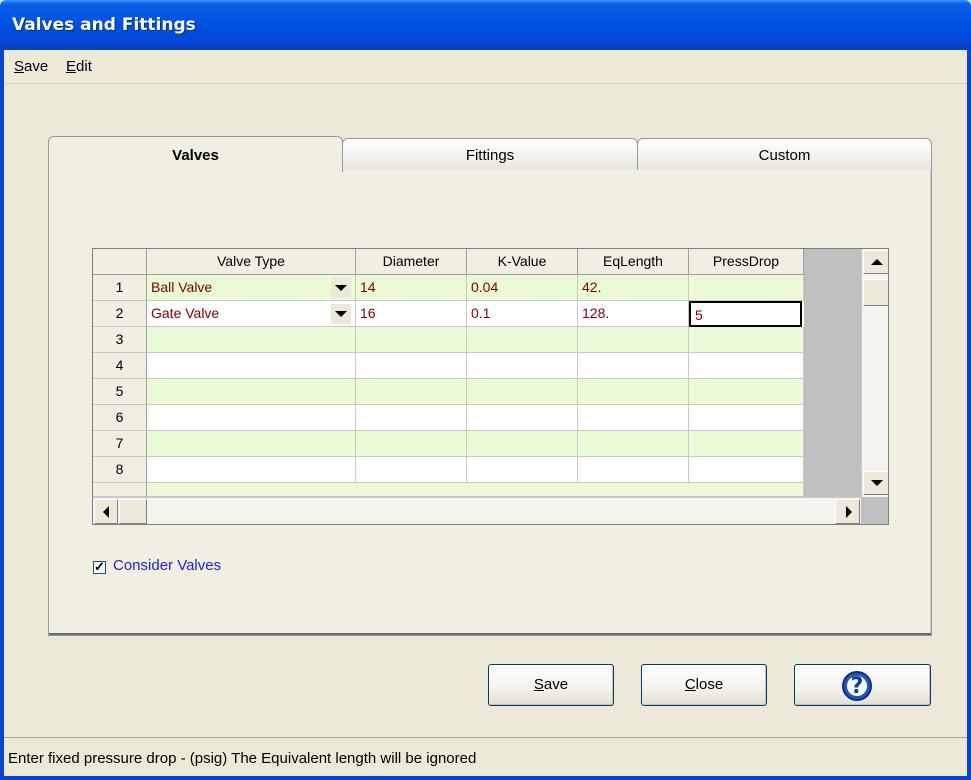  I want to click on scrollbar-corner, so click(874, 510).